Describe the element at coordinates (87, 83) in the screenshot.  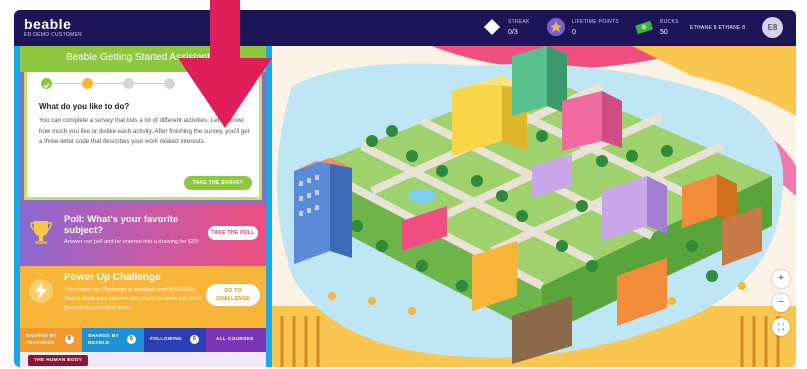
I see `step-current-icon` at that location.